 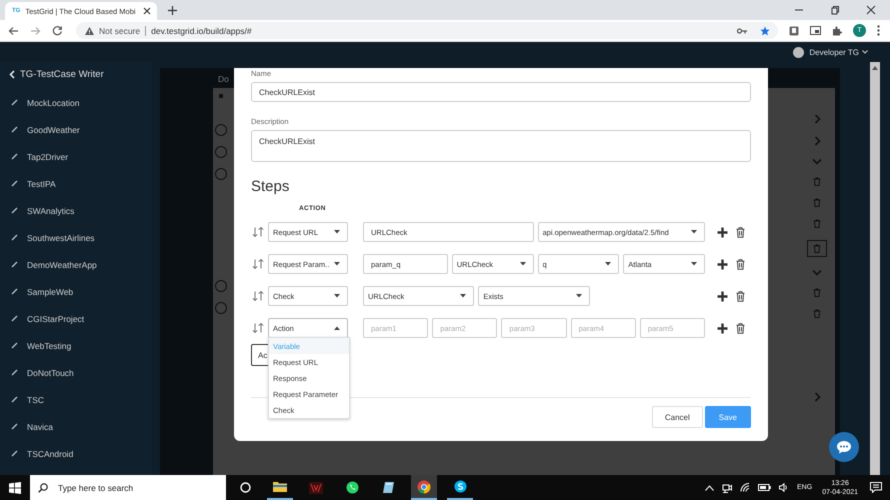 What do you see at coordinates (62, 74) in the screenshot?
I see `sidebar-title: TG-TestCase Writer` at bounding box center [62, 74].